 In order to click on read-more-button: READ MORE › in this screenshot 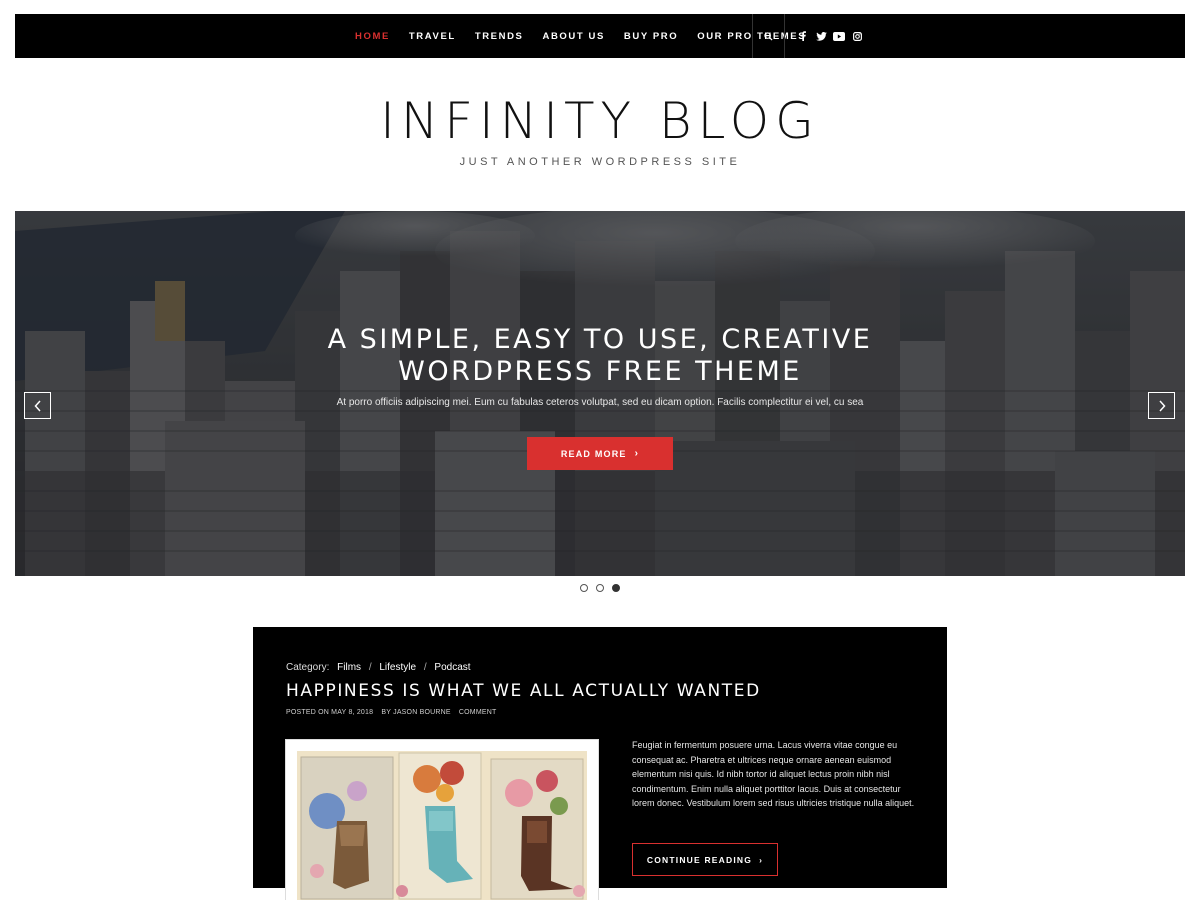, I will do `click(600, 453)`.